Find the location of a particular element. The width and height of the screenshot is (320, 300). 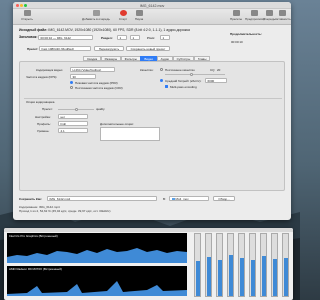

fps-select: 30 is located at coordinates (83, 76).